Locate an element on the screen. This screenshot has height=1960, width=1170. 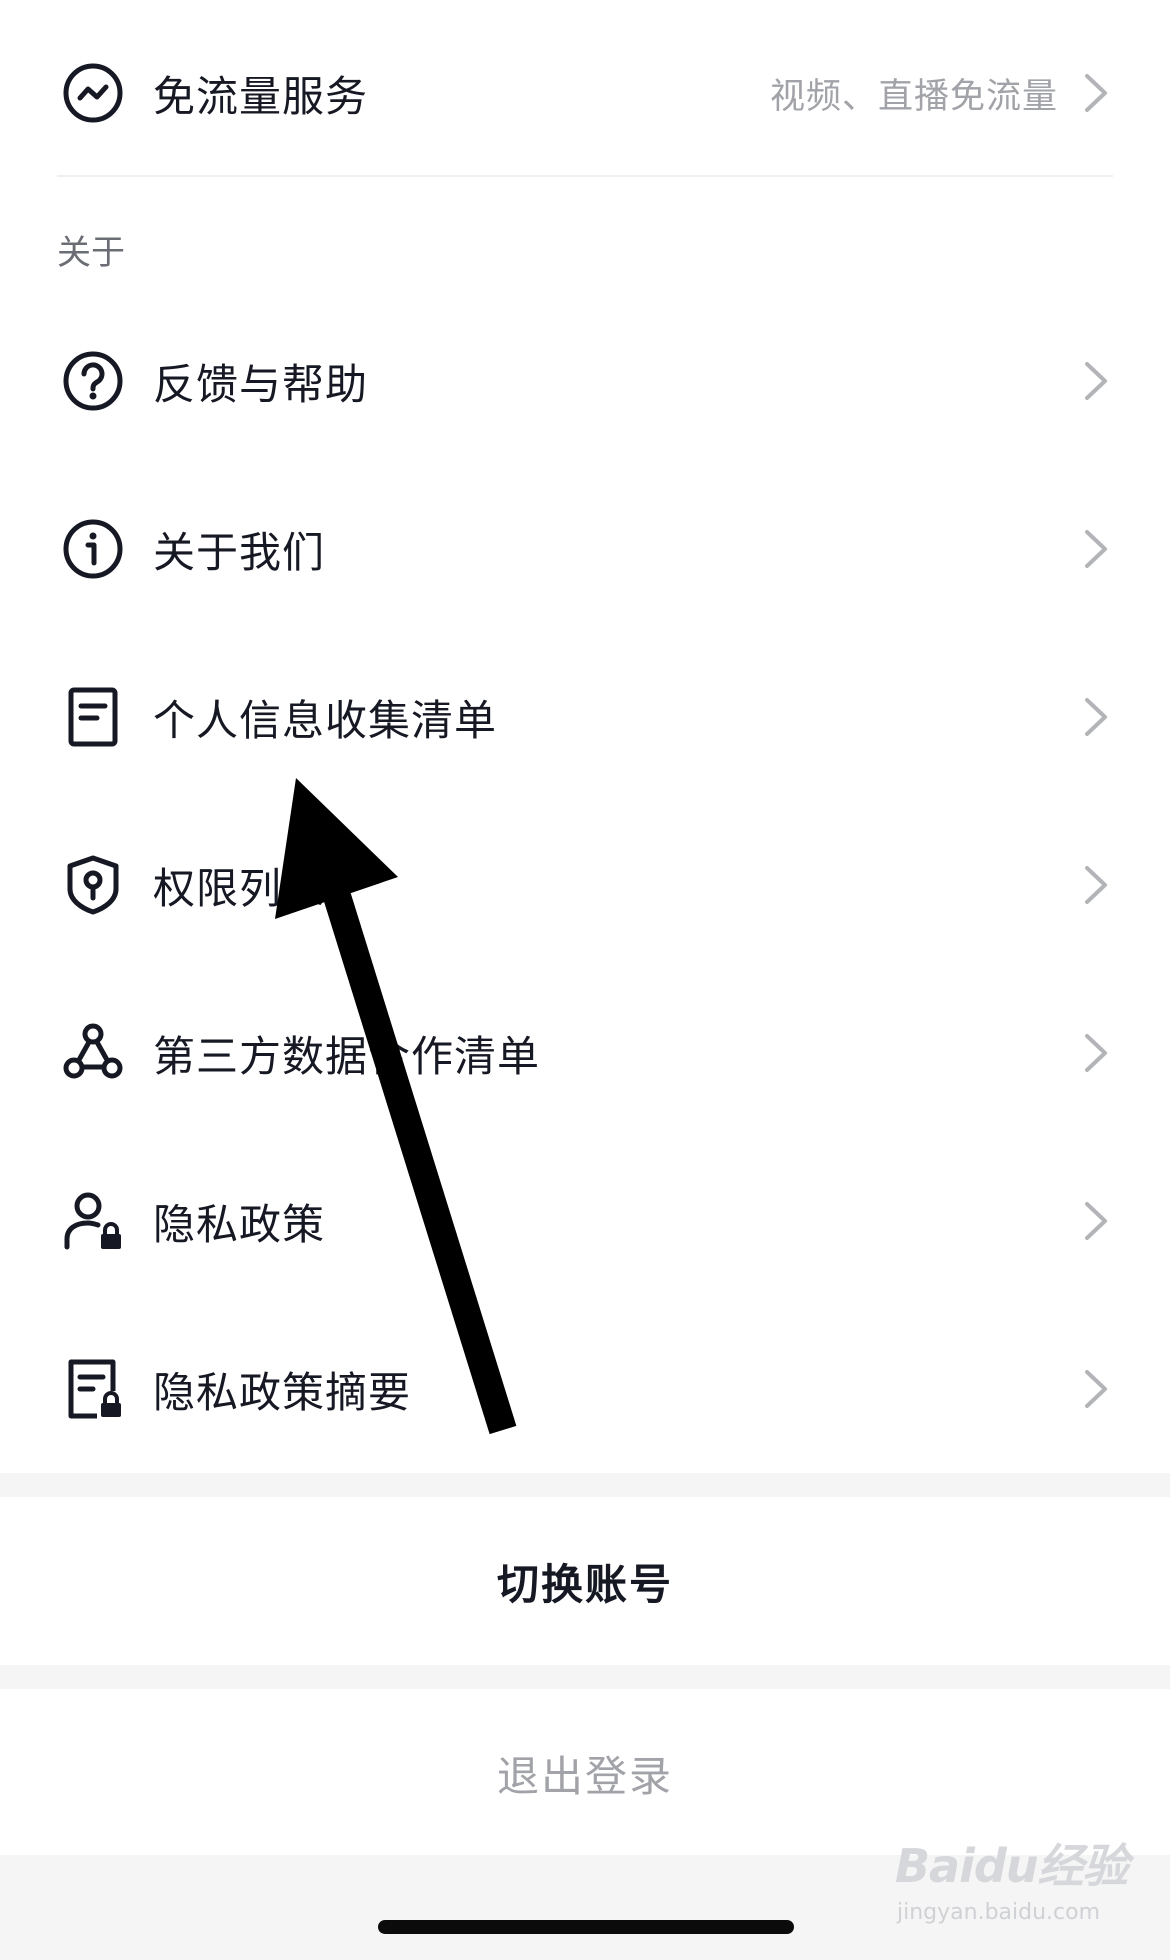
free-data-service-row: 免流量服务 视频、直播免流量 is located at coordinates (585, 93).